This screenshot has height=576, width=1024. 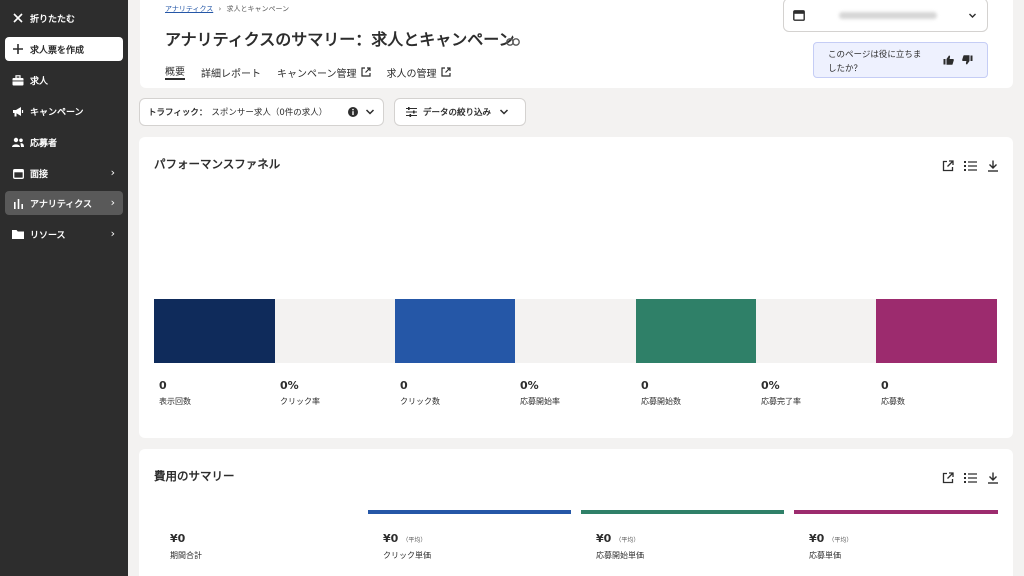 I want to click on link-icon, so click(x=513, y=40).